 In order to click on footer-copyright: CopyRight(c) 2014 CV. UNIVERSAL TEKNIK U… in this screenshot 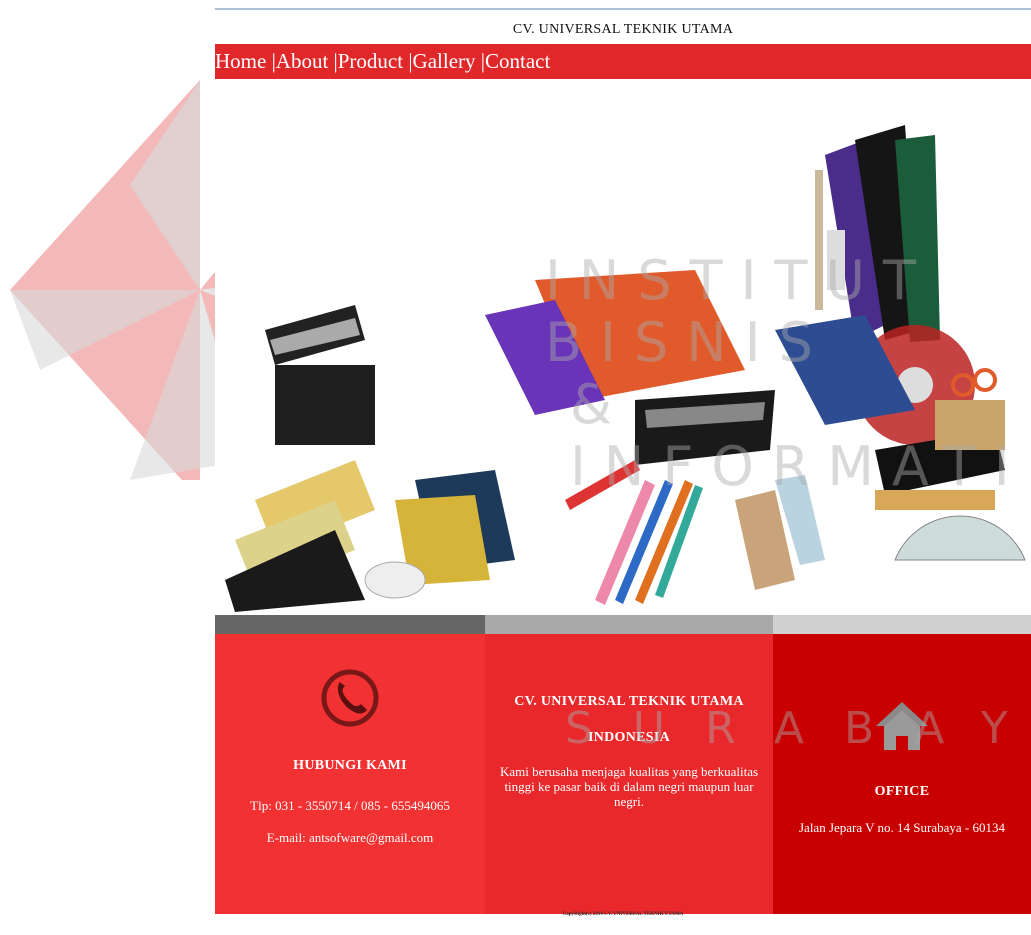, I will do `click(623, 914)`.